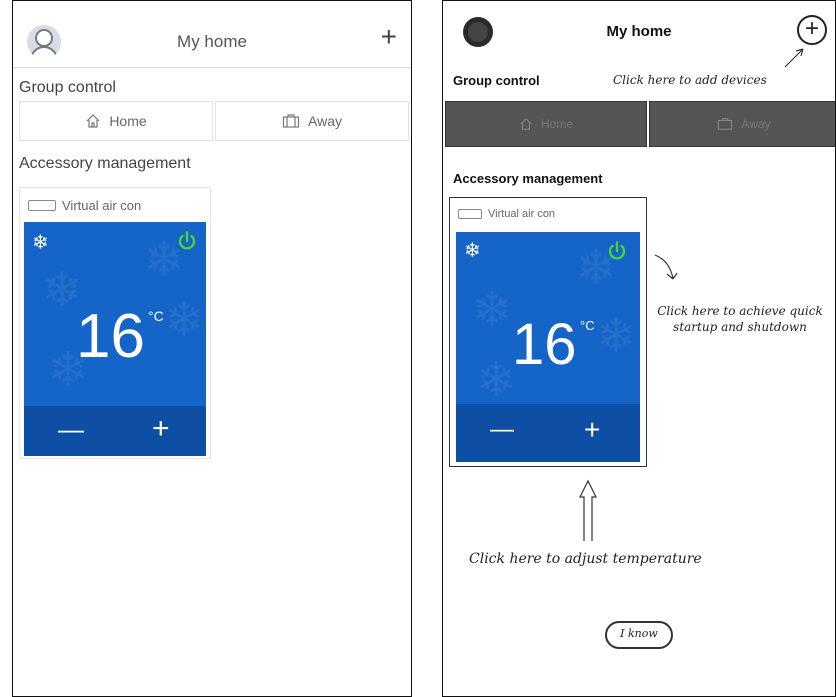 The height and width of the screenshot is (697, 836). I want to click on hint-temperature: Click here to adjust temperature, so click(585, 559).